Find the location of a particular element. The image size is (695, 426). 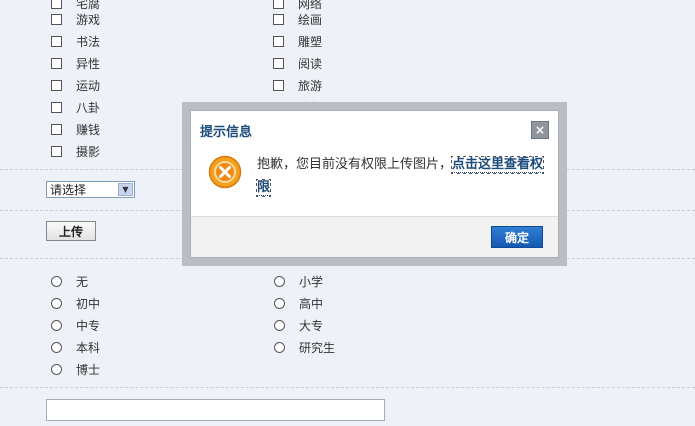

education-radio-item: 初中 is located at coordinates (75, 303).